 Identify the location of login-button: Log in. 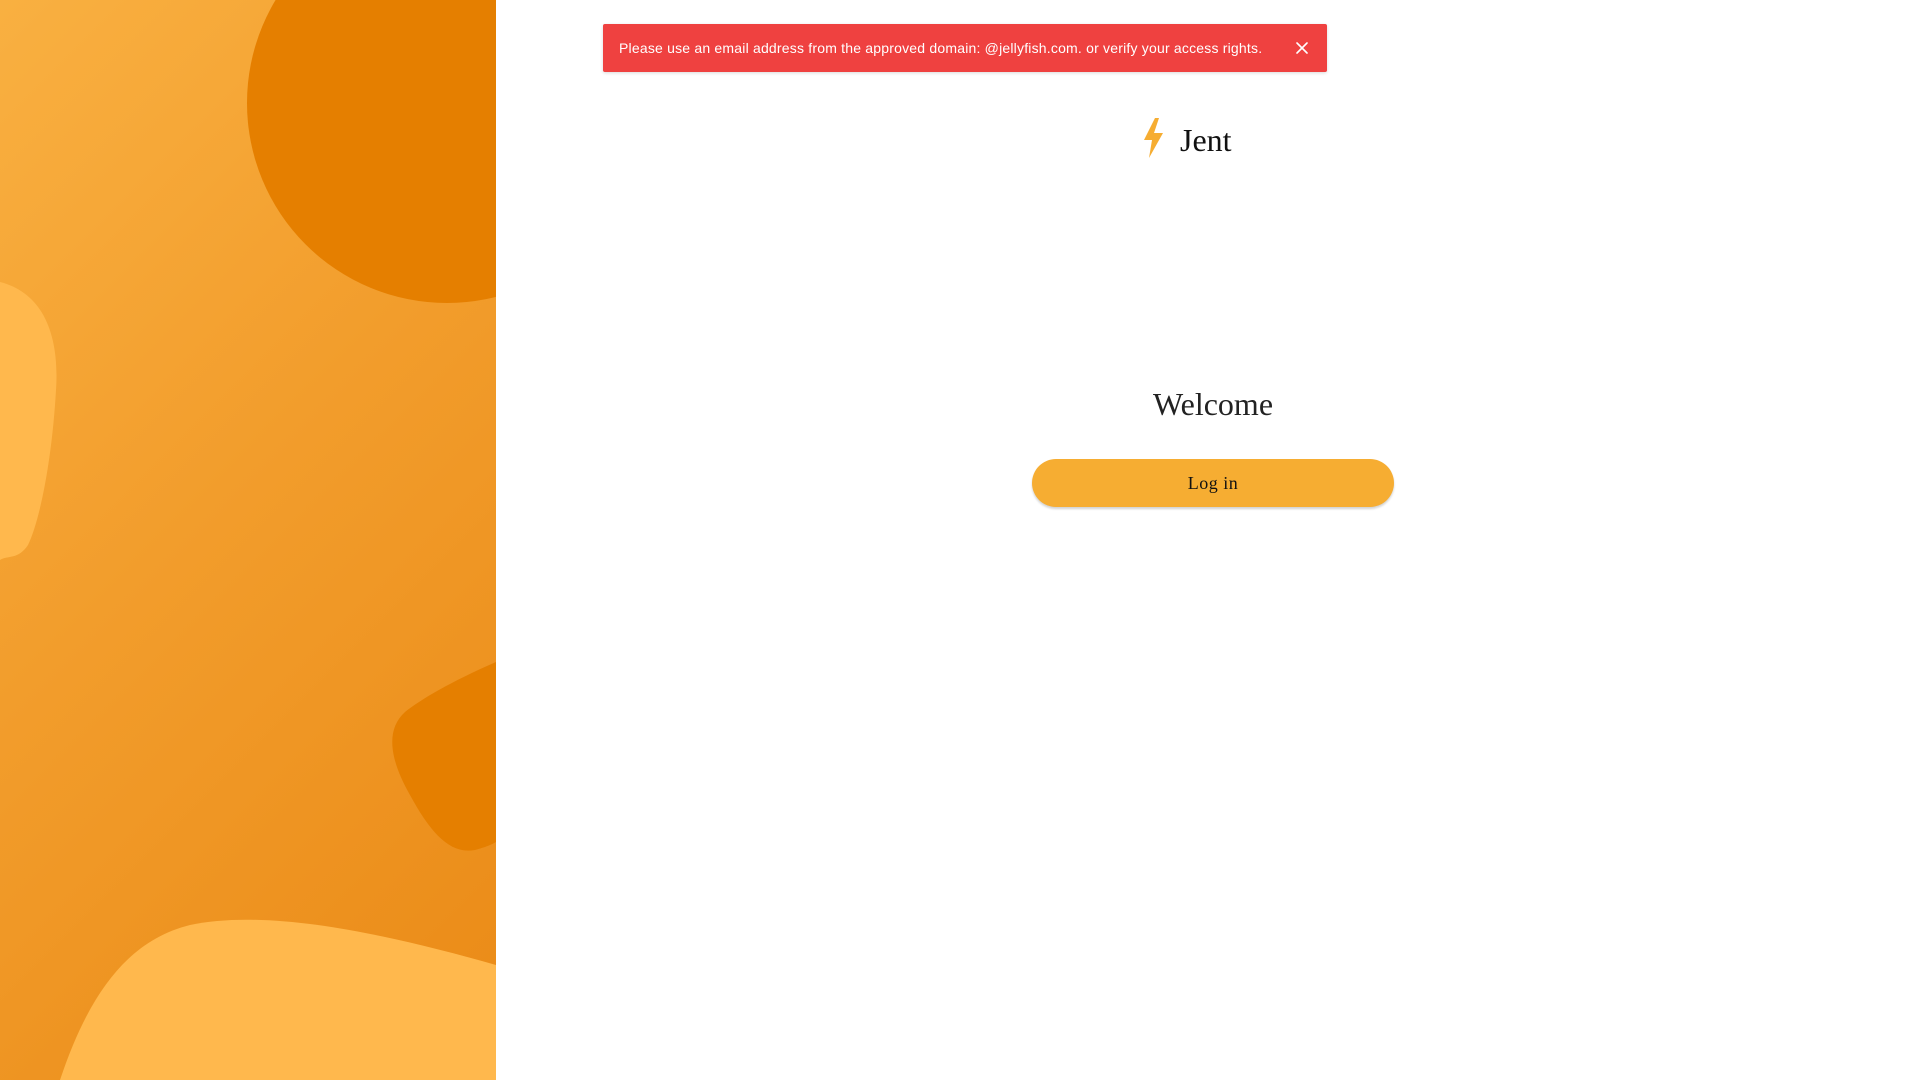
(1213, 483).